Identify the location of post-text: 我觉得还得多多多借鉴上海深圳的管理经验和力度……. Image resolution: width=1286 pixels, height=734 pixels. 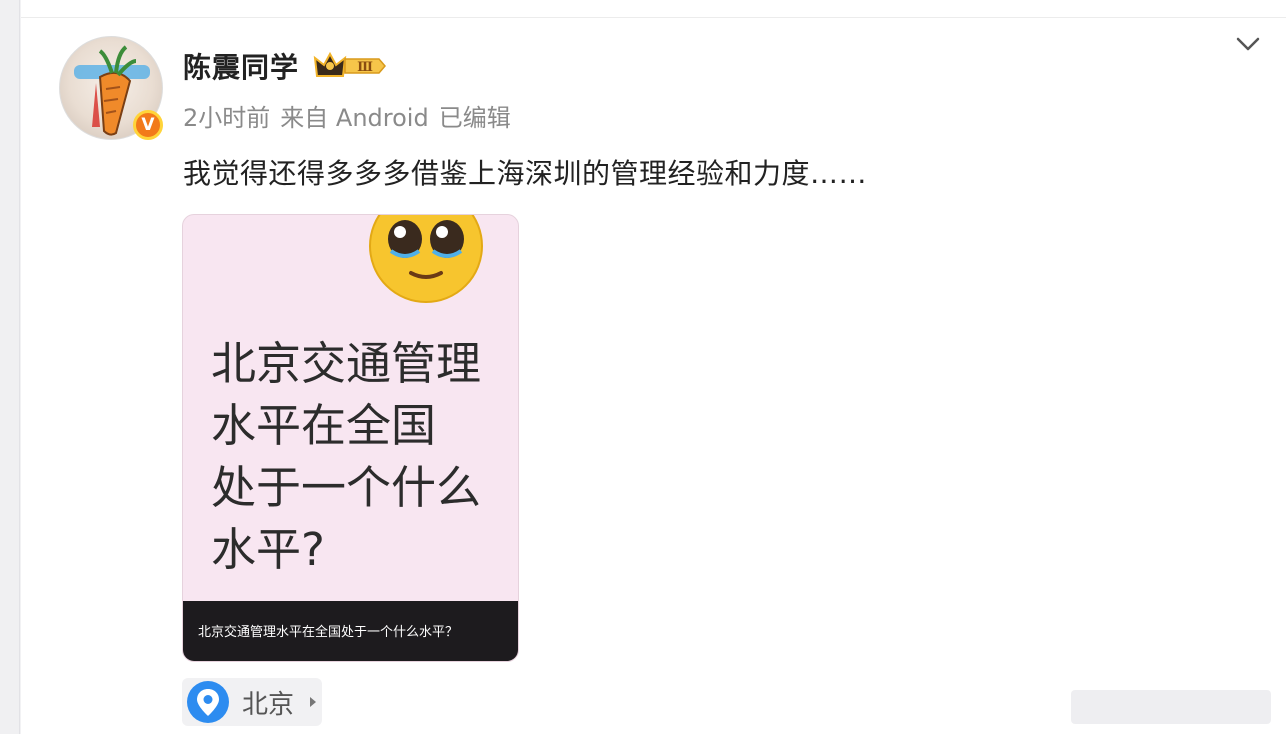
(525, 173).